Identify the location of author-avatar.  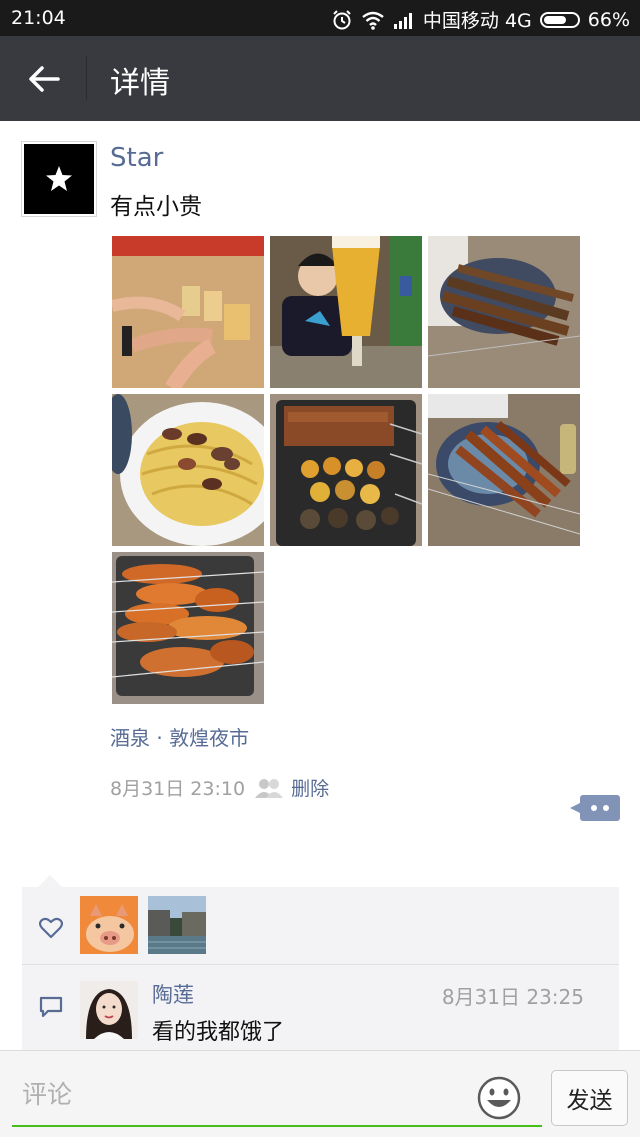
(59, 179).